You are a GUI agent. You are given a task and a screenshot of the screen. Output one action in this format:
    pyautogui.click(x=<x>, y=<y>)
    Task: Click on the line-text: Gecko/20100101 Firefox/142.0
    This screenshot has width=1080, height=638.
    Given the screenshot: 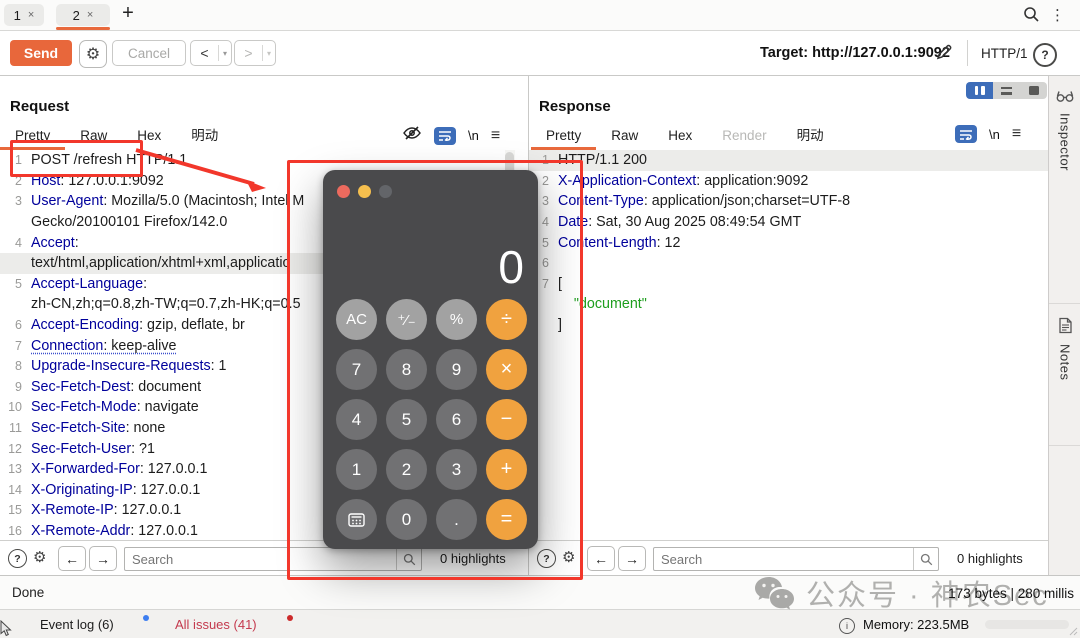 What is the action you would take?
    pyautogui.click(x=129, y=222)
    